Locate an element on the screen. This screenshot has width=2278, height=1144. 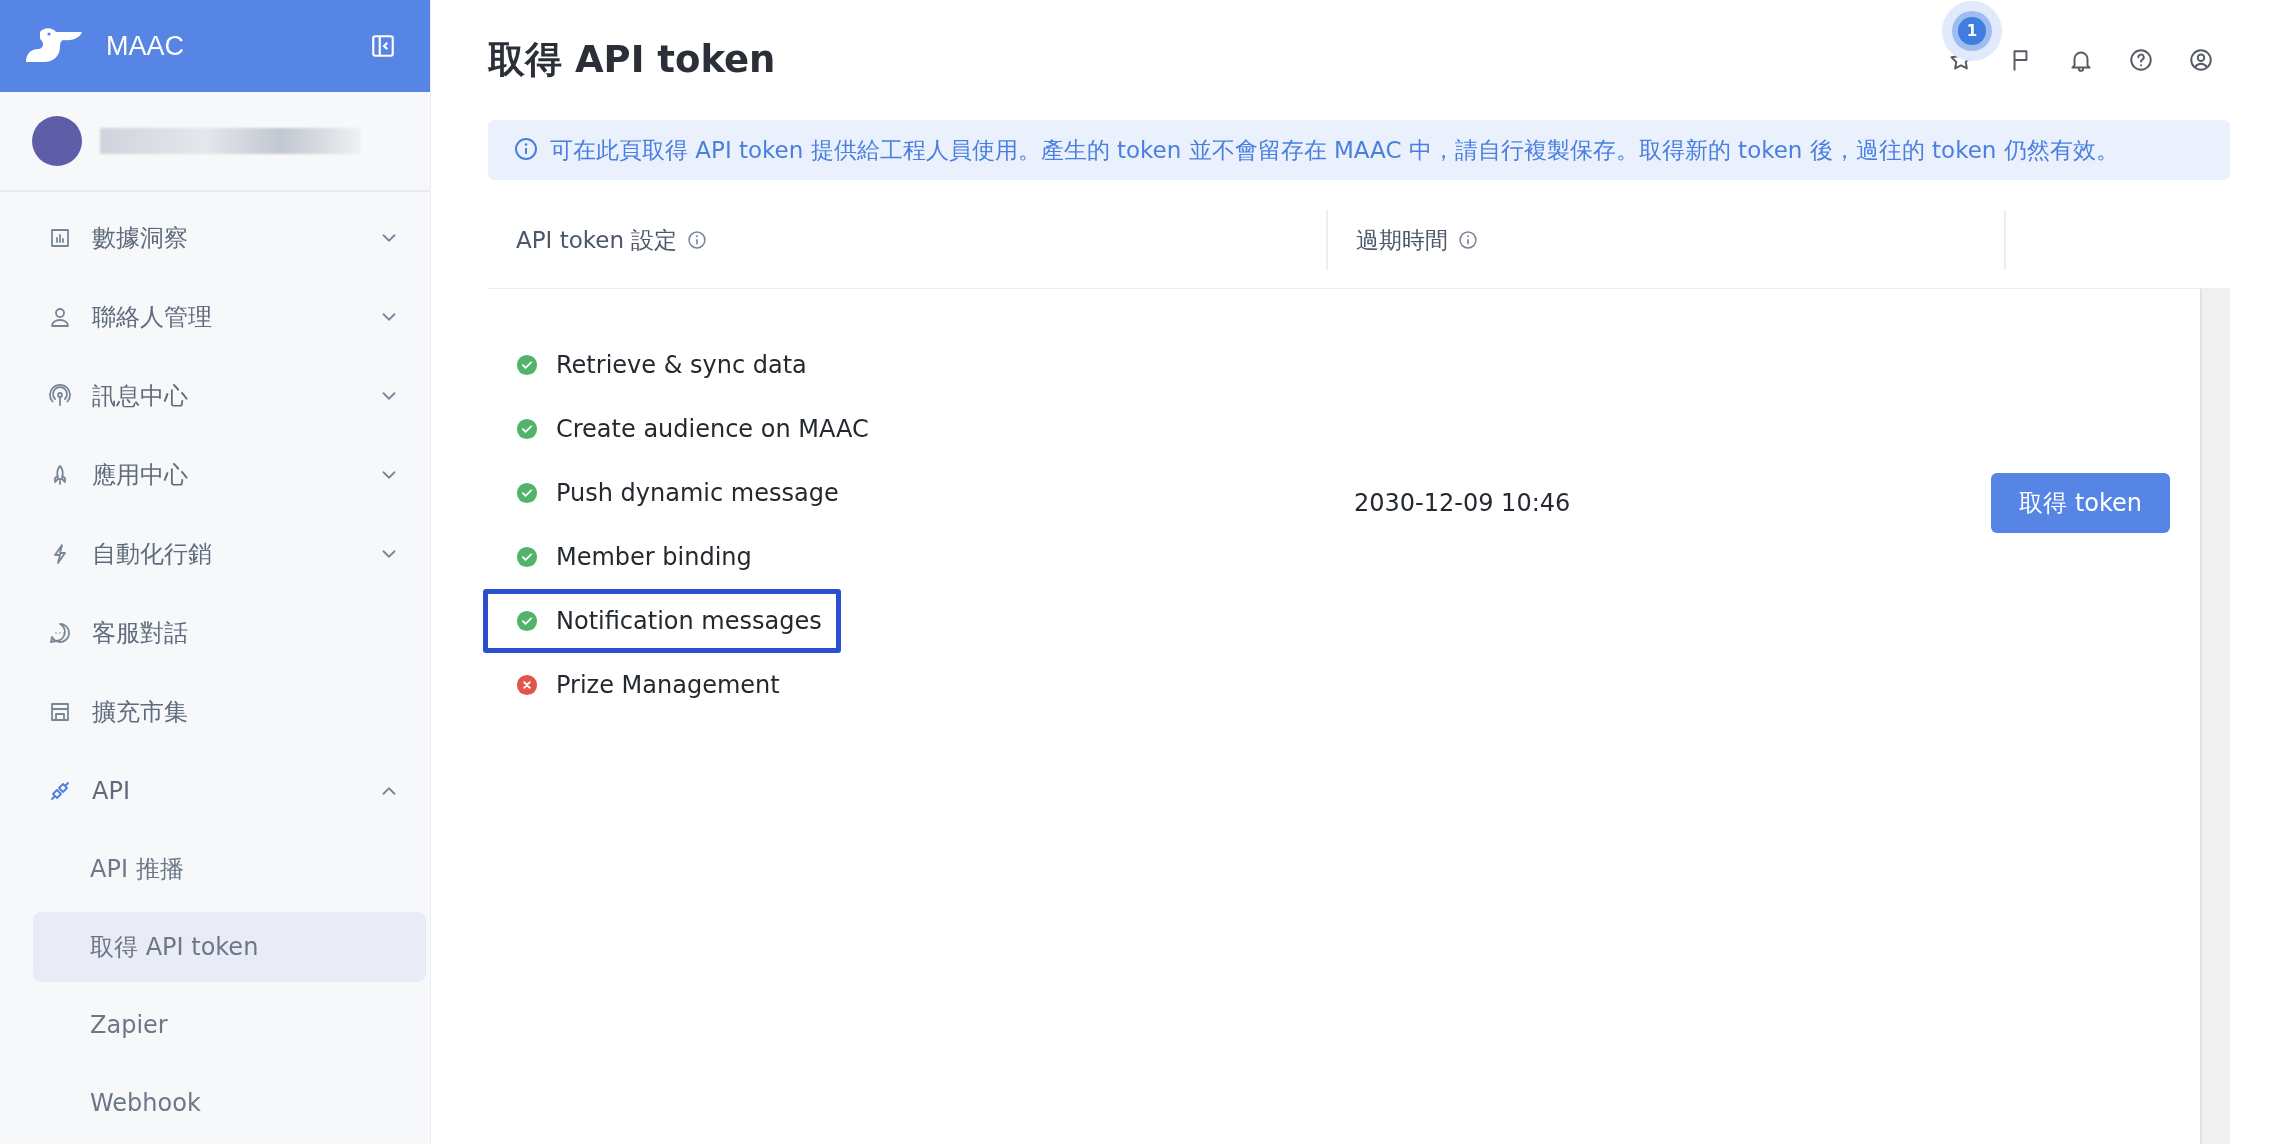
get-token-button: 取得 token is located at coordinates (2080, 503).